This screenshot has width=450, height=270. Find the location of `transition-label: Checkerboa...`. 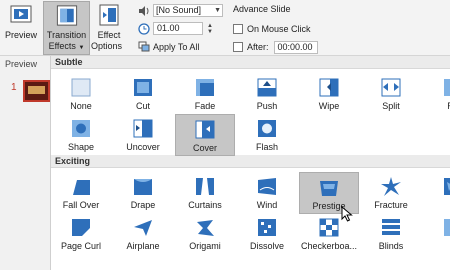

transition-label: Checkerboa... is located at coordinates (329, 246).